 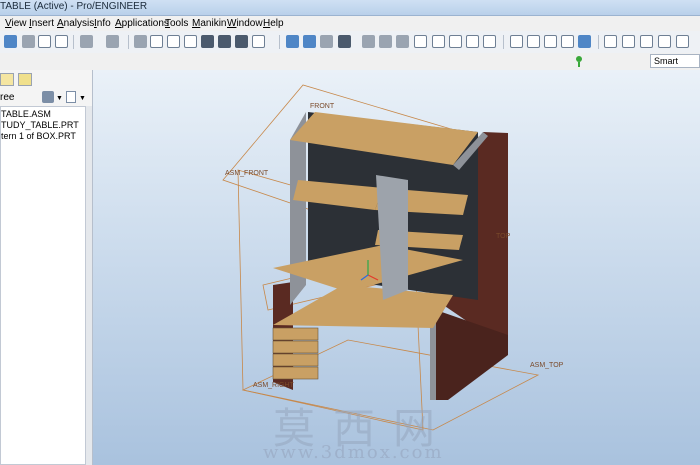 What do you see at coordinates (112, 41) in the screenshot?
I see `redo-icon` at bounding box center [112, 41].